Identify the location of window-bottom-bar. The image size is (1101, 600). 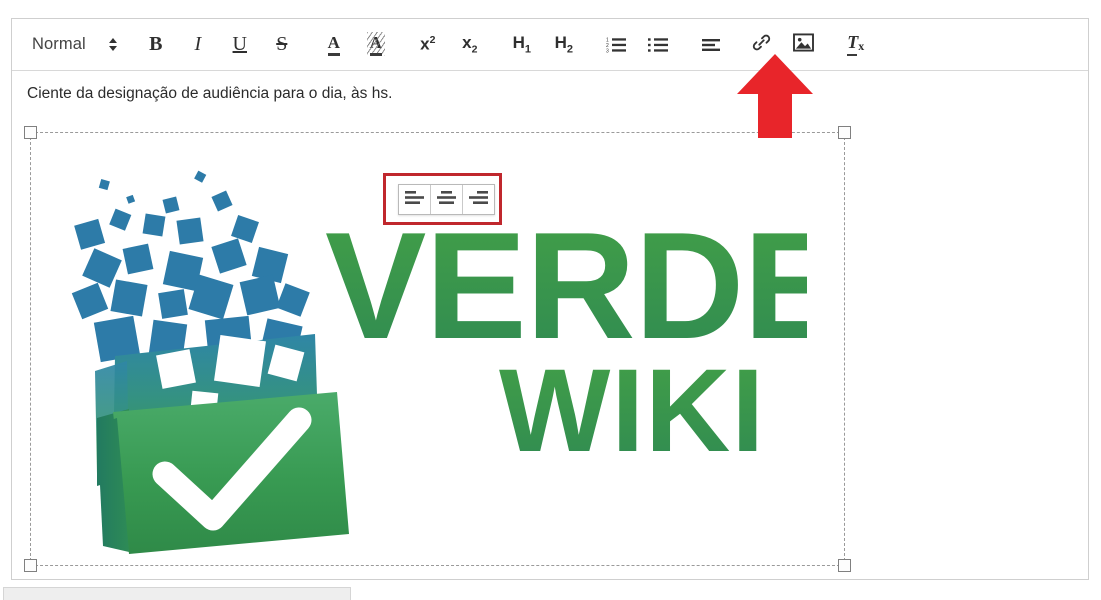
(177, 593).